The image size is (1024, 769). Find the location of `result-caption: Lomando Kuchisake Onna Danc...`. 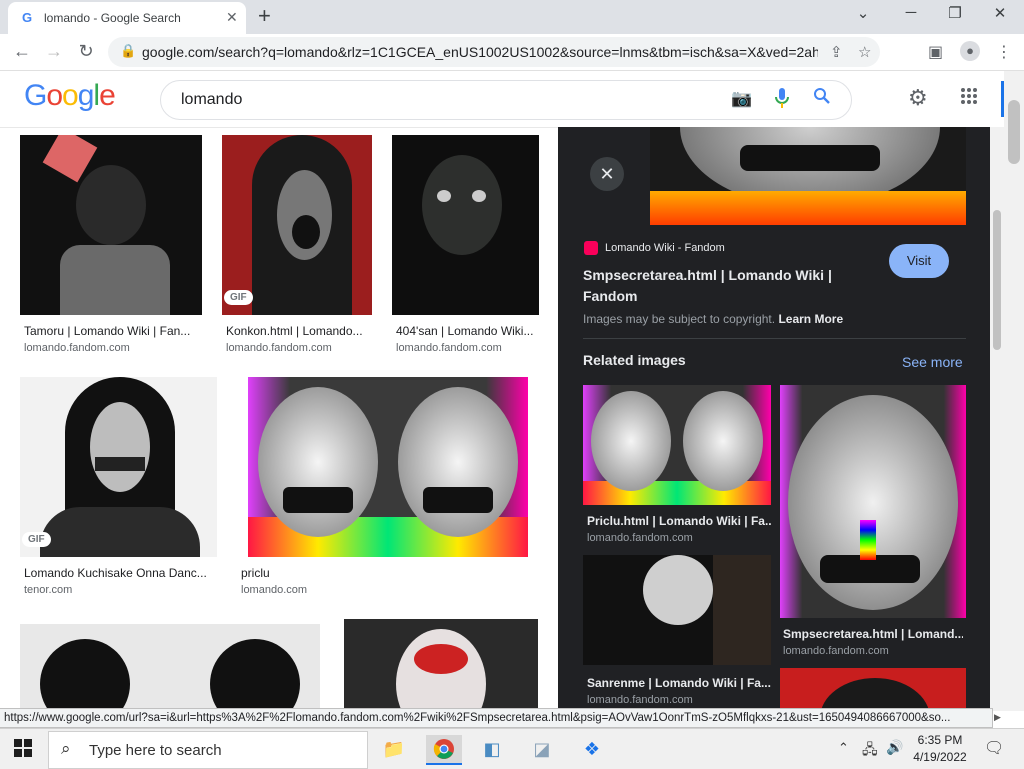

result-caption: Lomando Kuchisake Onna Danc... is located at coordinates (119, 573).